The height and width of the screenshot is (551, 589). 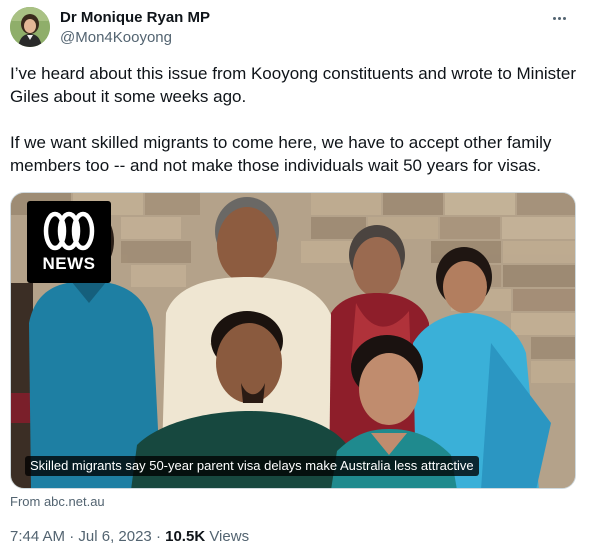 What do you see at coordinates (185, 536) in the screenshot?
I see `views-count: 10.5K` at bounding box center [185, 536].